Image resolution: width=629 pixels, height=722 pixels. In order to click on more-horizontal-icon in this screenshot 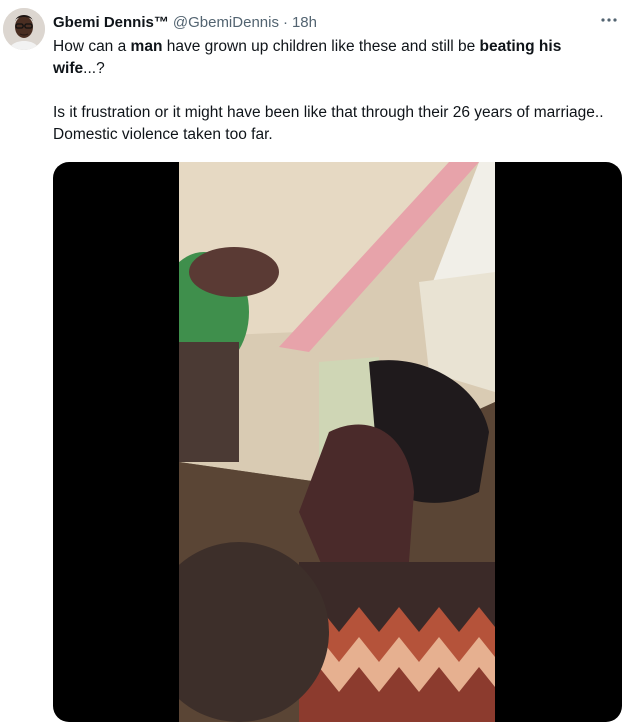, I will do `click(609, 20)`.